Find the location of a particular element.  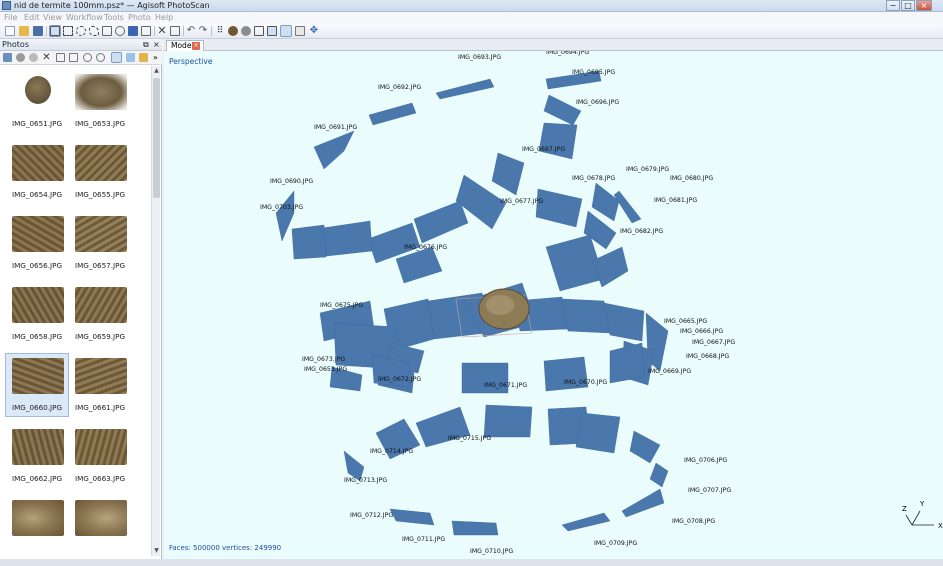

photo-thumbnail: IMG_0663.JPG is located at coordinates (100, 456).